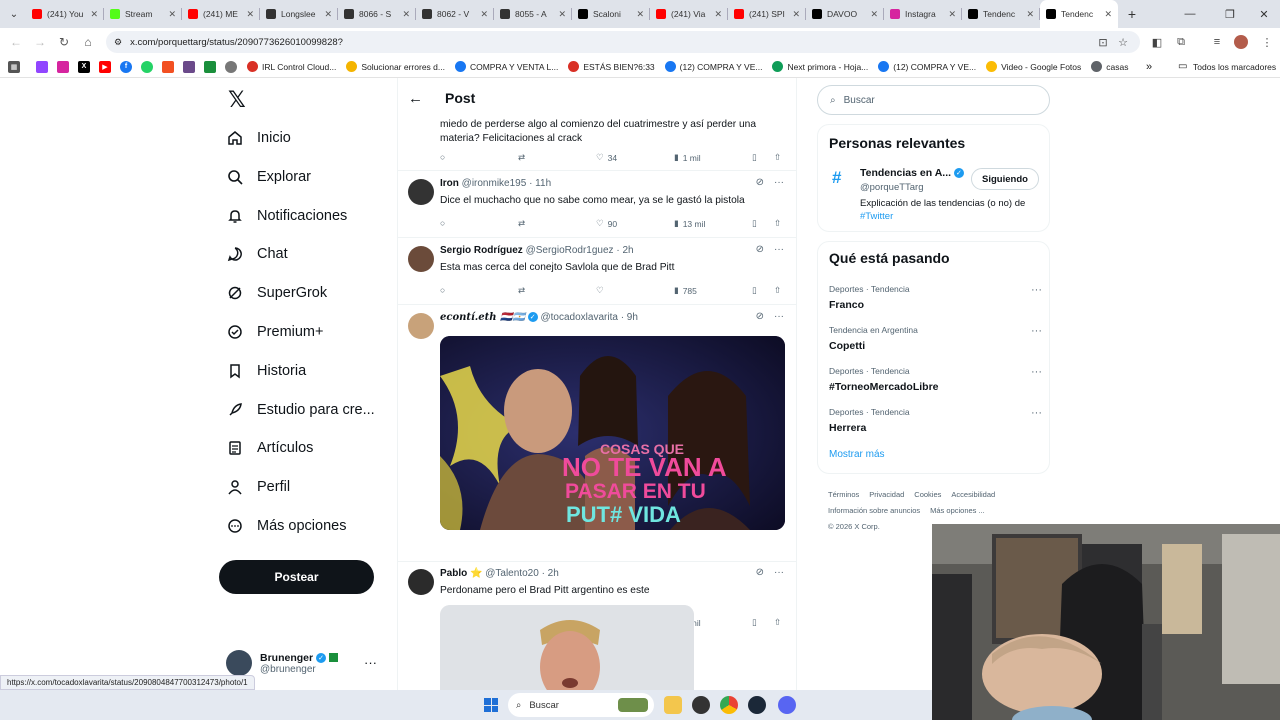 This screenshot has width=1280, height=720. Describe the element at coordinates (105, 66) in the screenshot. I see `youtube-icon: ▶` at that location.